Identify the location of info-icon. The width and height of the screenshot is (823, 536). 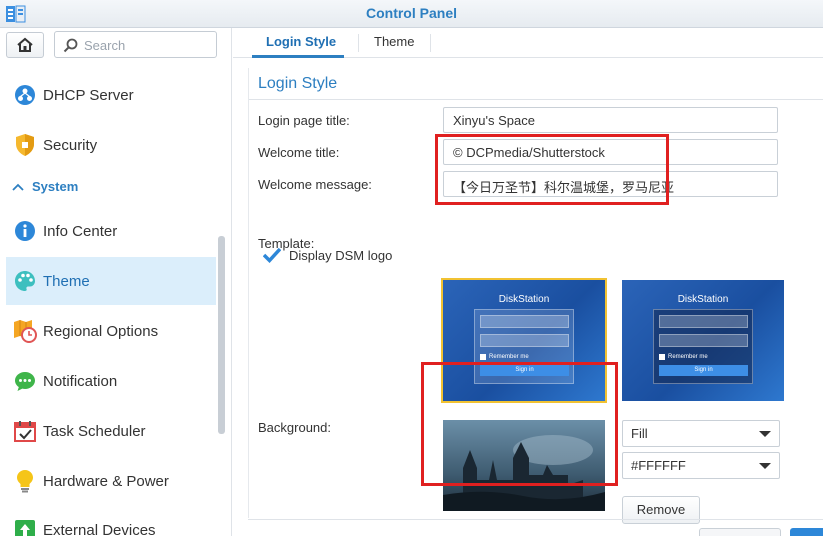
(25, 231).